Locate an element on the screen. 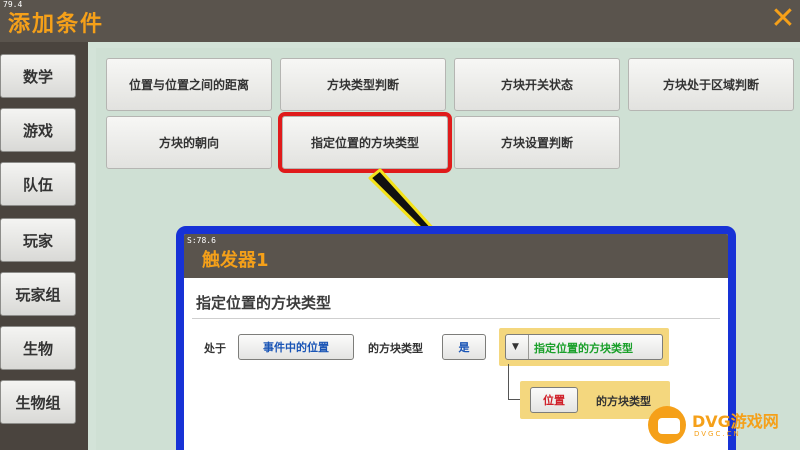 The image size is (800, 450). close-button: ✕ is located at coordinates (783, 19).